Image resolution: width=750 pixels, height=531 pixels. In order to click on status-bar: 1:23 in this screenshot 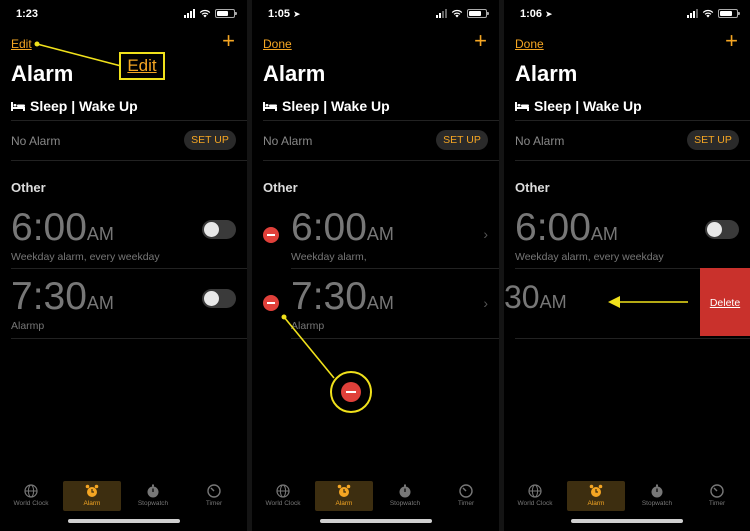, I will do `click(126, 15)`.